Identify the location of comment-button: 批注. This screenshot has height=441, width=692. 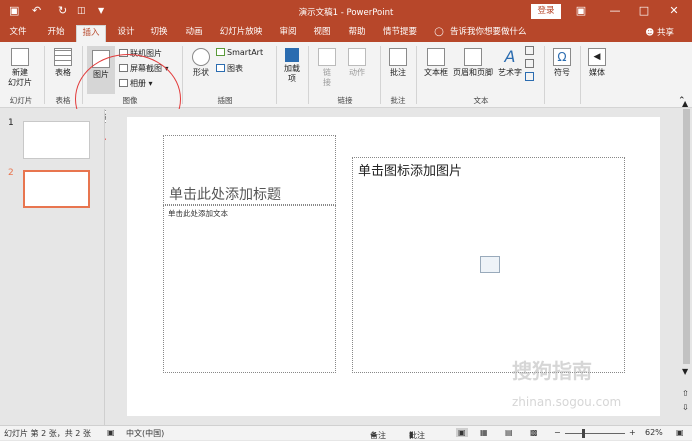
(398, 63).